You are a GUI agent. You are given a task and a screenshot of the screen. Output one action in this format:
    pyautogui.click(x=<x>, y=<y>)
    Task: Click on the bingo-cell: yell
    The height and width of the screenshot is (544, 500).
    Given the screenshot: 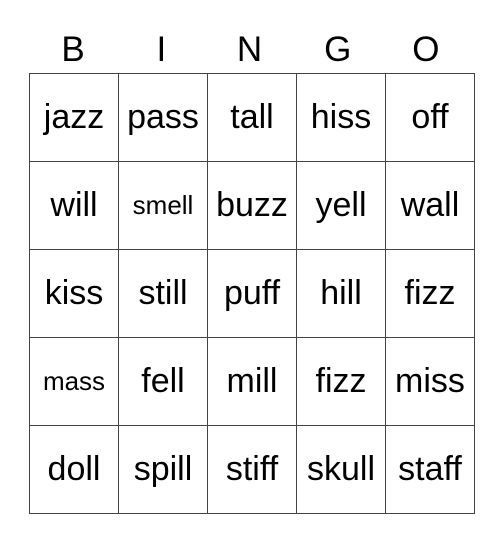 What is the action you would take?
    pyautogui.click(x=341, y=205)
    